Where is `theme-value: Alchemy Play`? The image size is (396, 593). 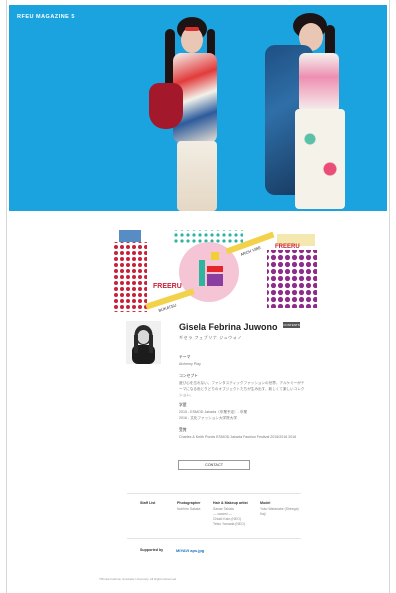
theme-value: Alchemy Play is located at coordinates (190, 364).